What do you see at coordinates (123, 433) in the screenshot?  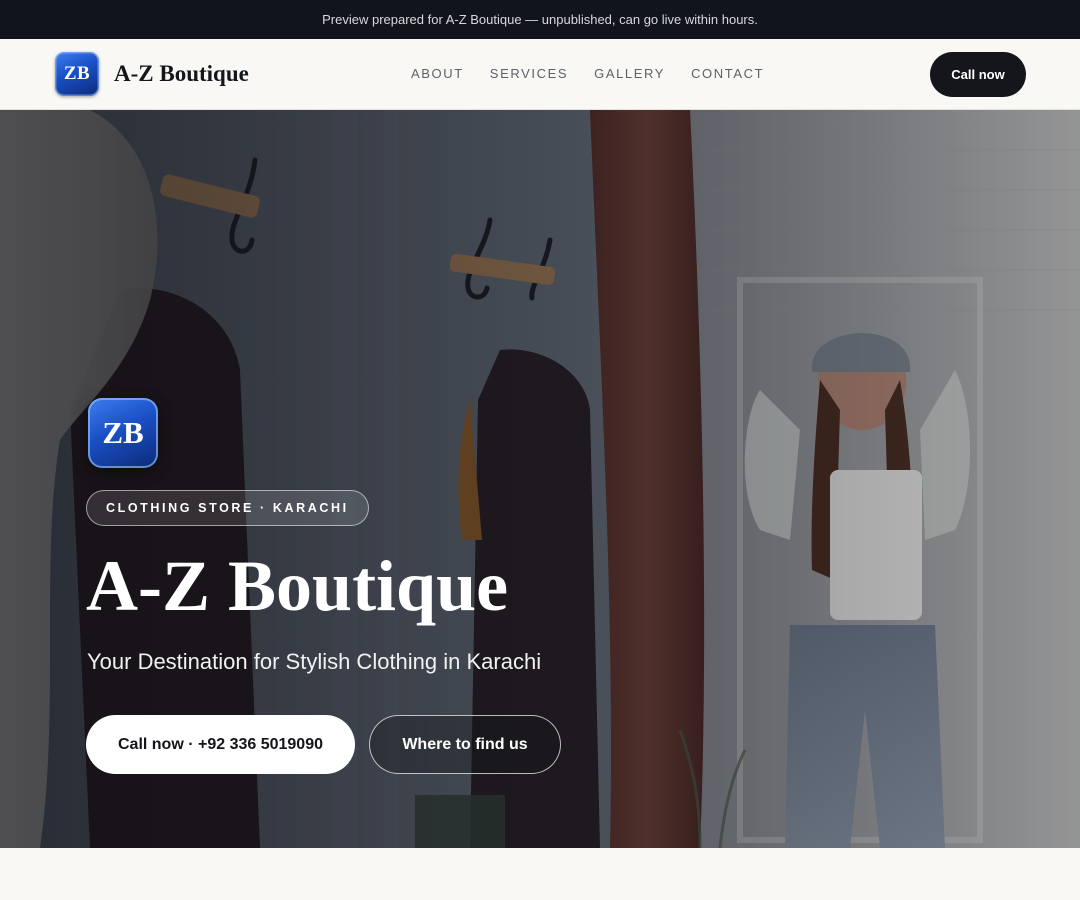 I see `hero-logo-icon: ZB` at bounding box center [123, 433].